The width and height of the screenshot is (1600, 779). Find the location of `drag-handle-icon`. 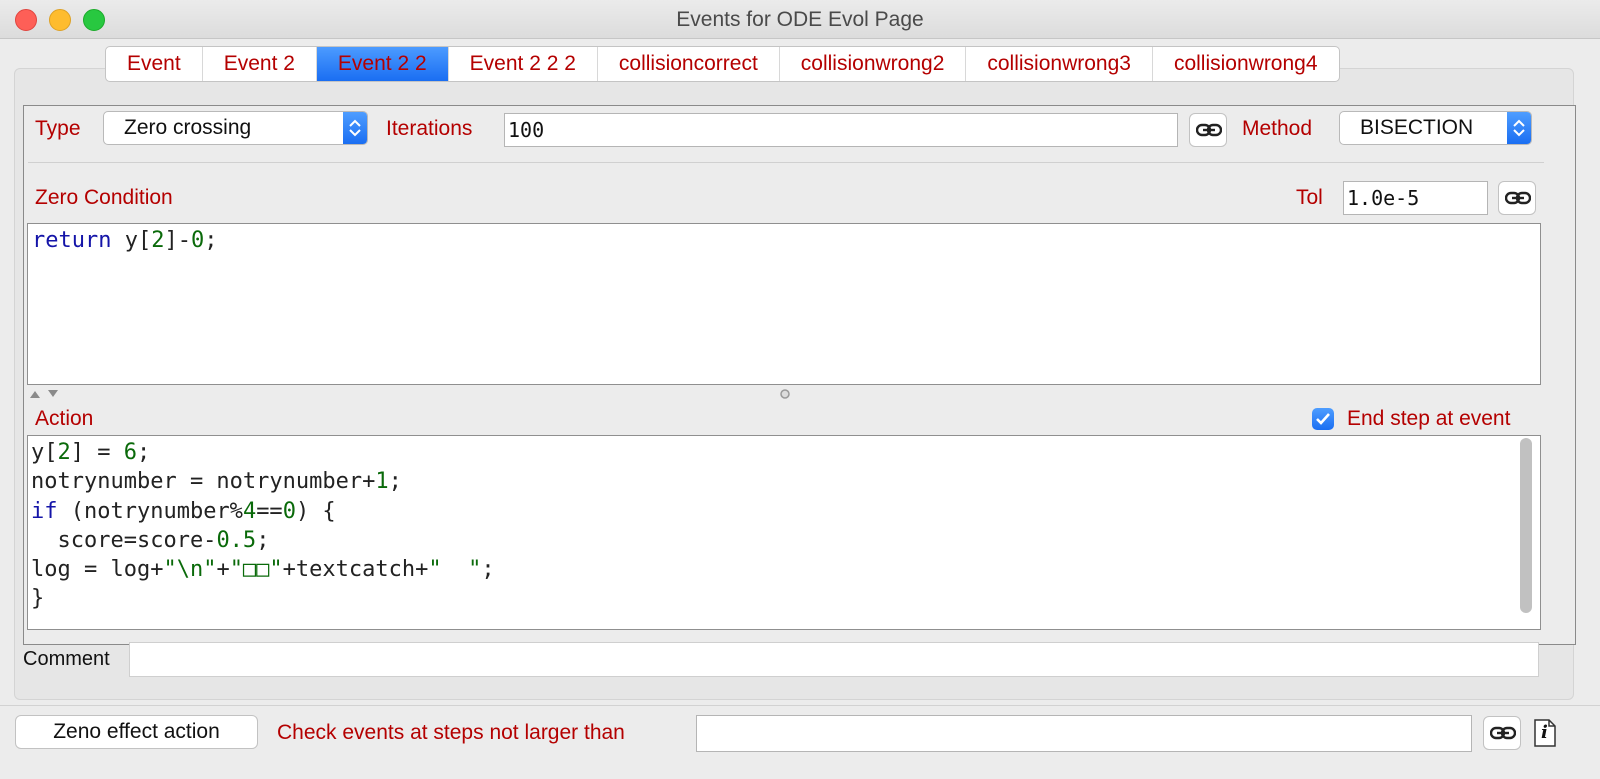

drag-handle-icon is located at coordinates (785, 394).